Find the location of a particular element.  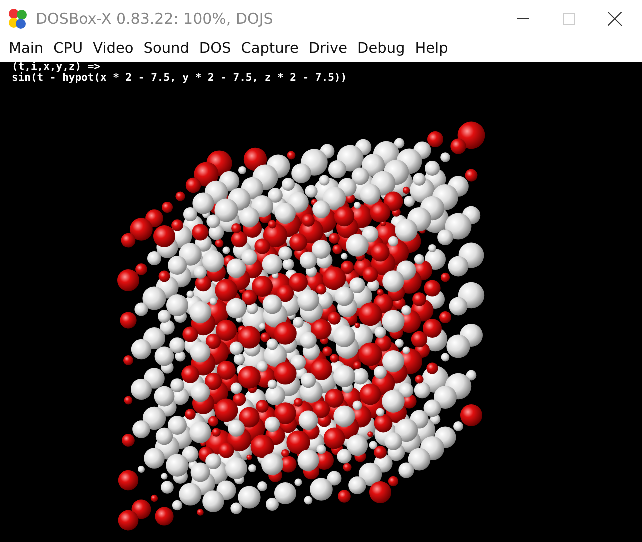

console-line: sin(t - hypot(x * 2 - 7.5, y * 2 - 7.5, z * 2 - 7.5)) is located at coordinates (179, 78).